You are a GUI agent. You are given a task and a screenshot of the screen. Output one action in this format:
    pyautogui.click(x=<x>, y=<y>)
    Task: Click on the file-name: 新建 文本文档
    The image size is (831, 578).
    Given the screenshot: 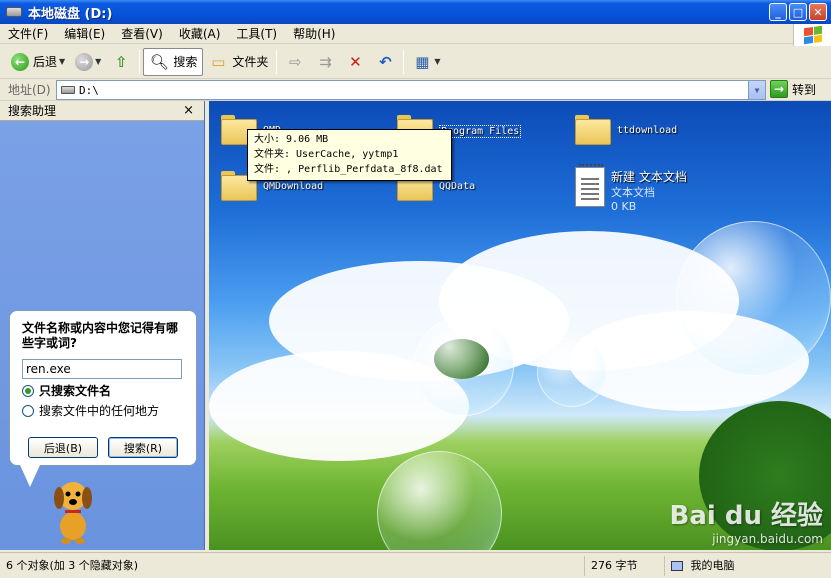 What is the action you would take?
    pyautogui.click(x=649, y=177)
    